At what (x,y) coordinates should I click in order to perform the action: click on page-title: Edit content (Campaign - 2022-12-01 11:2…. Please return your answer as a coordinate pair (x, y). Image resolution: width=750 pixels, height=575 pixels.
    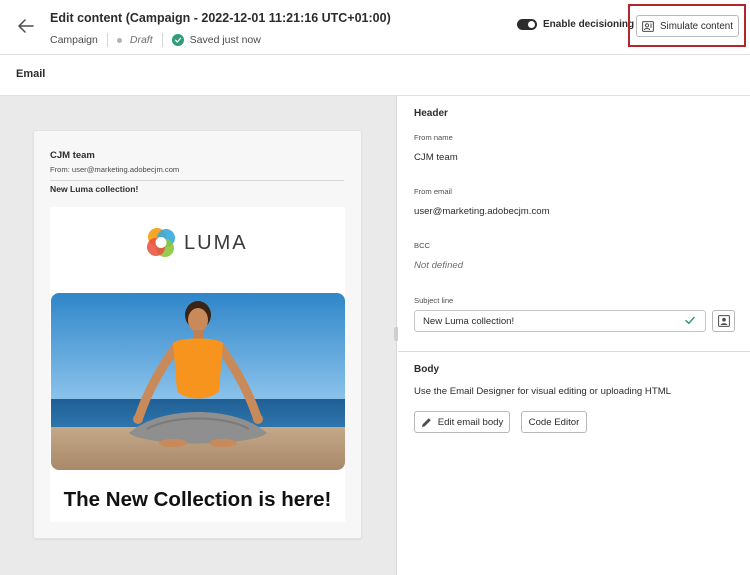
    Looking at the image, I should click on (220, 18).